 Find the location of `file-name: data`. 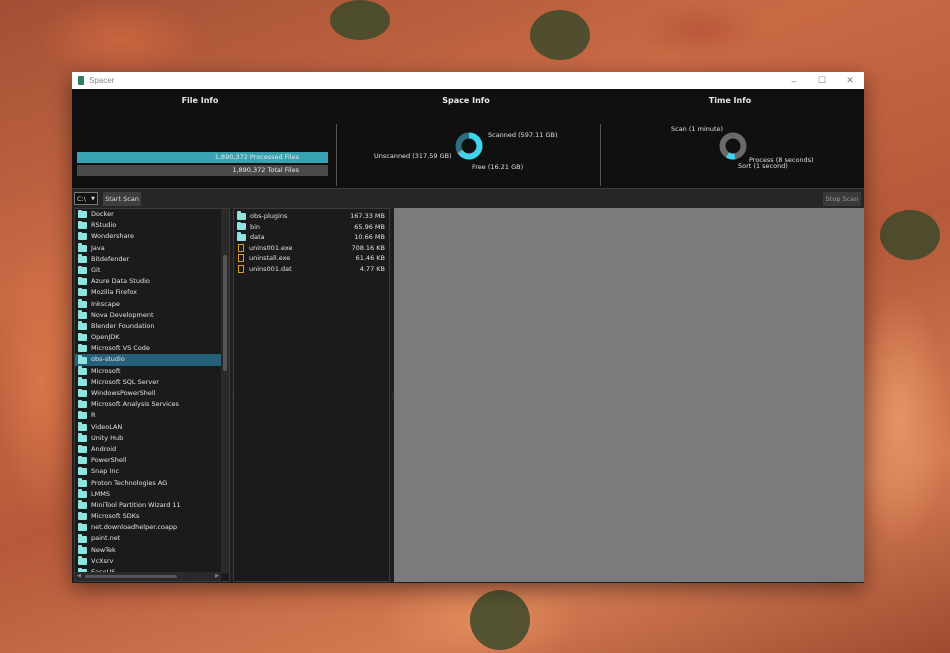

file-name: data is located at coordinates (257, 237).